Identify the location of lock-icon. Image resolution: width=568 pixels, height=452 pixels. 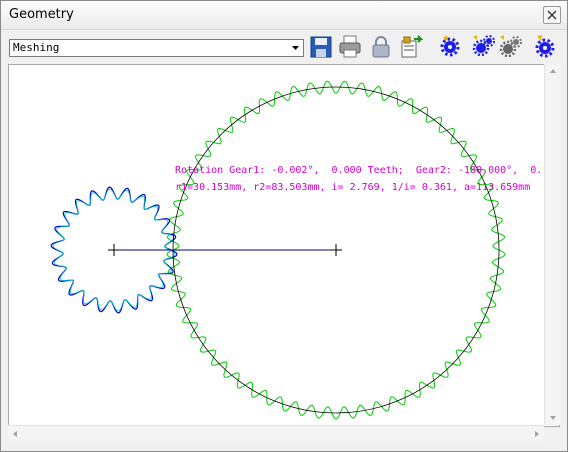
(381, 47).